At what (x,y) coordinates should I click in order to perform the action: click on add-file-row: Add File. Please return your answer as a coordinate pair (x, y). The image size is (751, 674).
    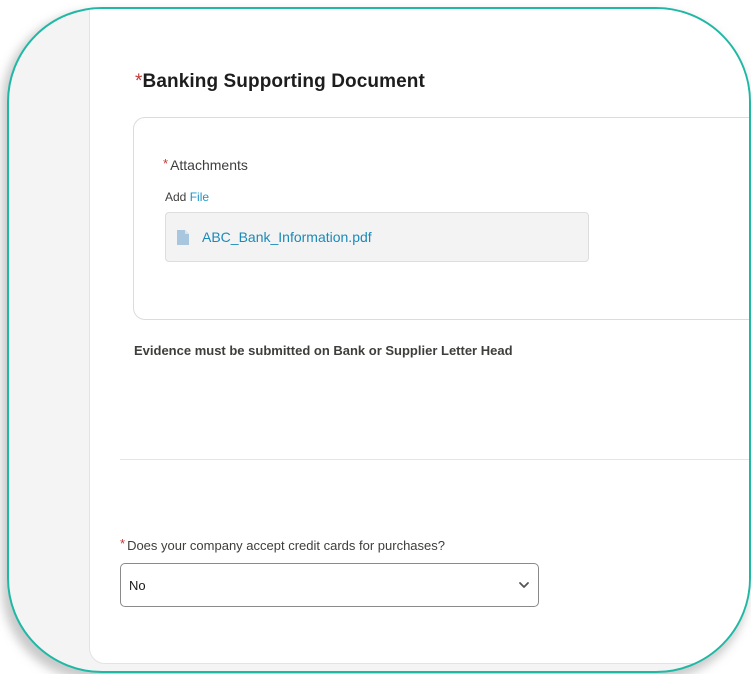
    Looking at the image, I should click on (187, 197).